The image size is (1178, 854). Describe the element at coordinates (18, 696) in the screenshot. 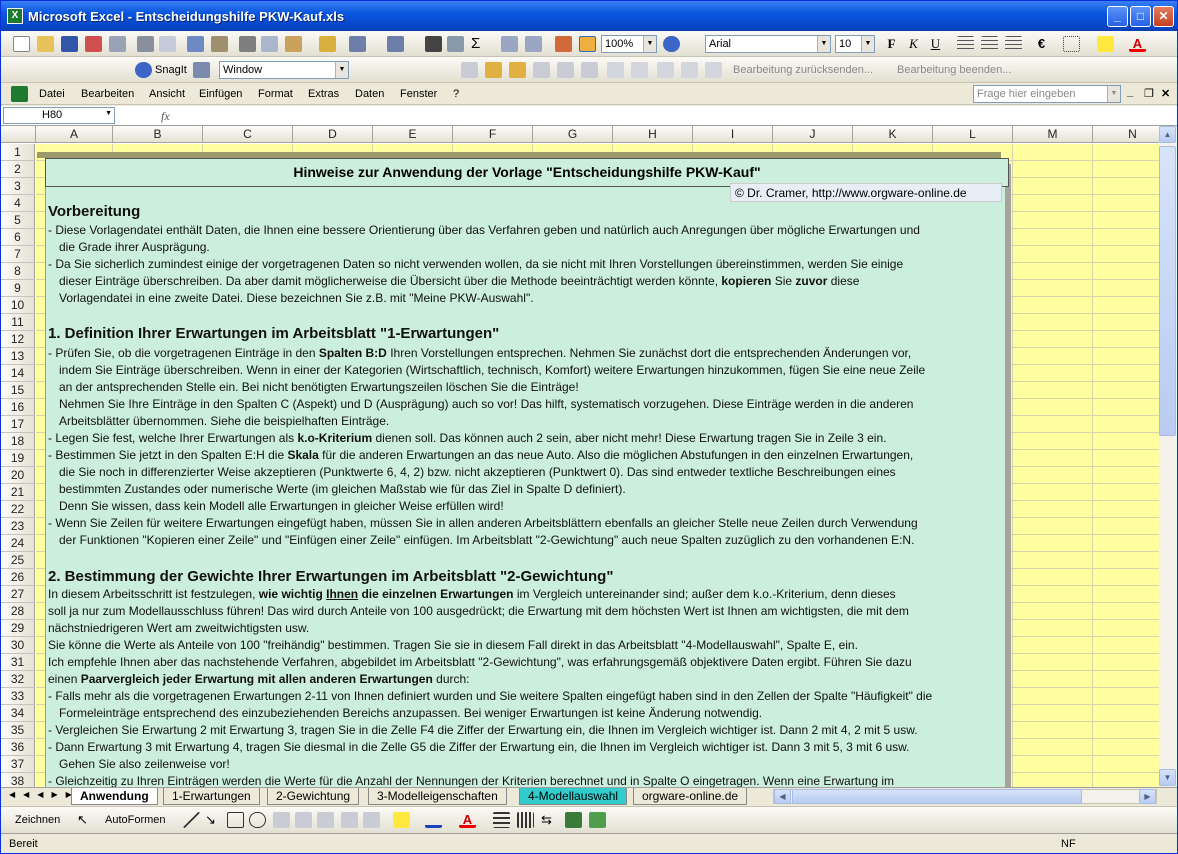

I see `row-header: 33` at that location.